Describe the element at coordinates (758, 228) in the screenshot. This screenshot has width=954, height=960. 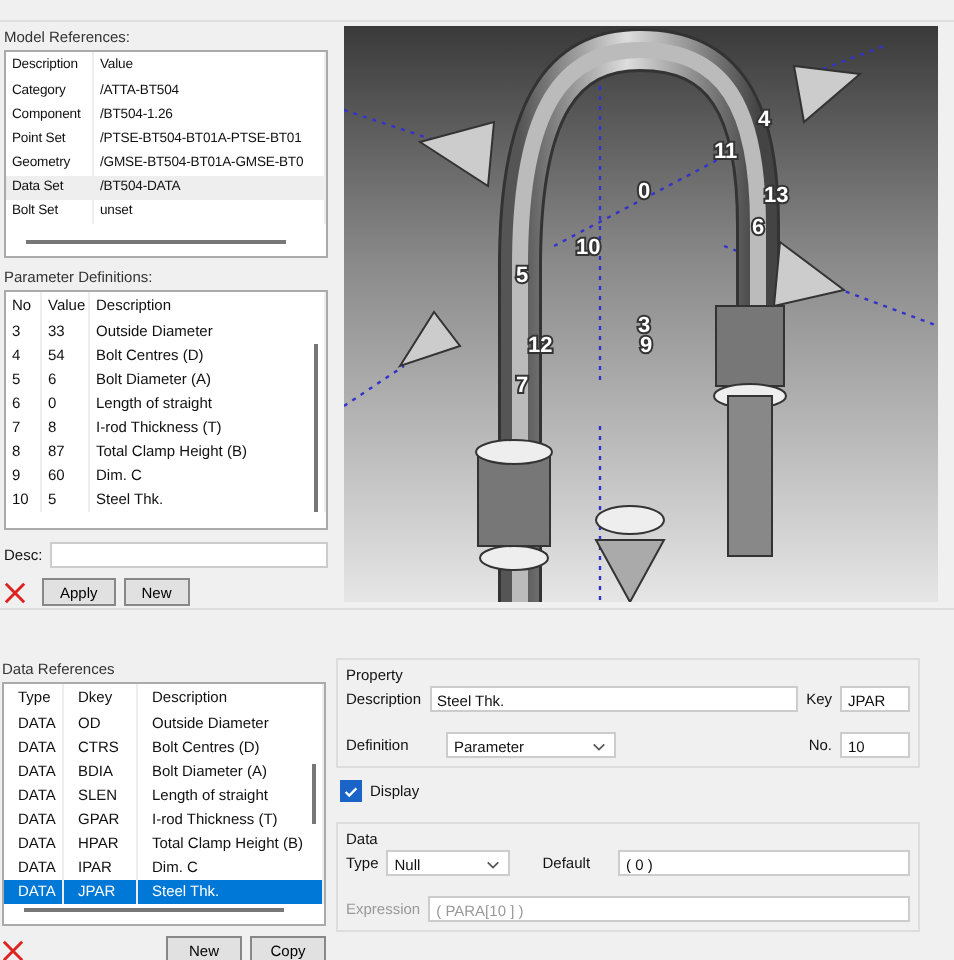
I see `dimension-label: 6` at that location.